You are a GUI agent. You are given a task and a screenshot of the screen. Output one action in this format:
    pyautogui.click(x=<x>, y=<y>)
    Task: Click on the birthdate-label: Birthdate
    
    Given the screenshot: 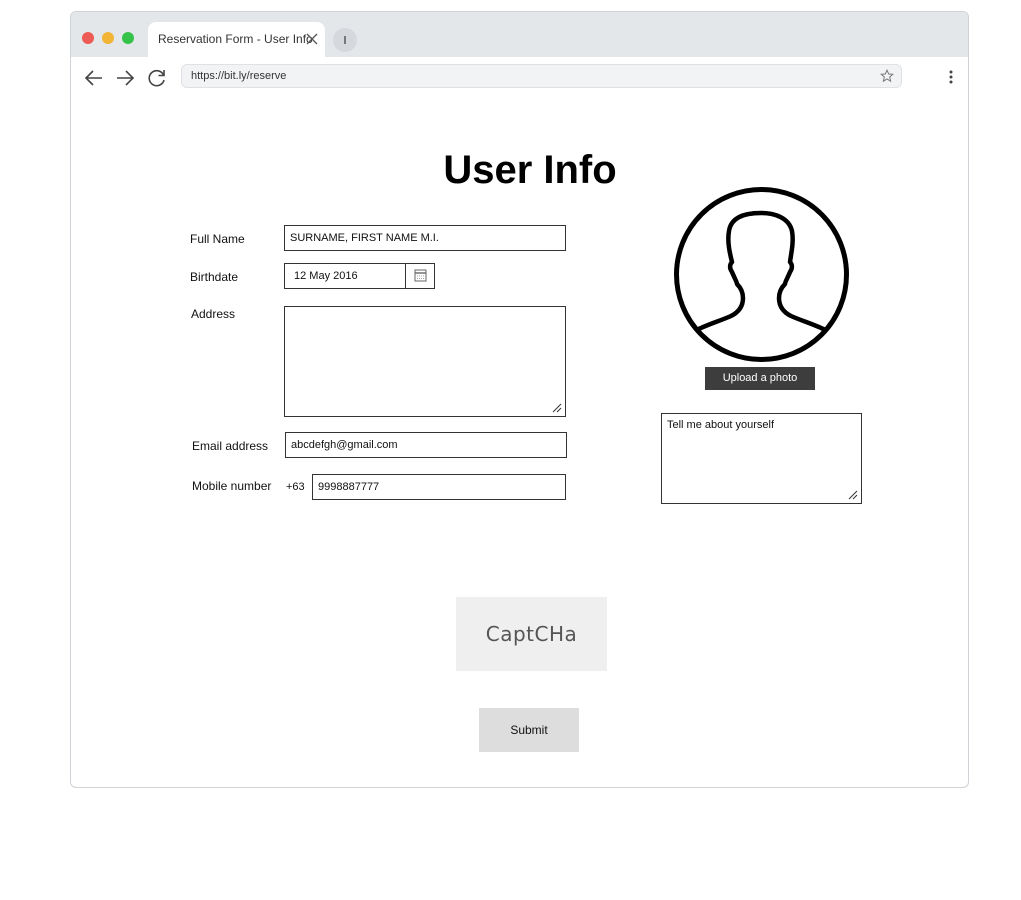 What is the action you would take?
    pyautogui.click(x=214, y=277)
    